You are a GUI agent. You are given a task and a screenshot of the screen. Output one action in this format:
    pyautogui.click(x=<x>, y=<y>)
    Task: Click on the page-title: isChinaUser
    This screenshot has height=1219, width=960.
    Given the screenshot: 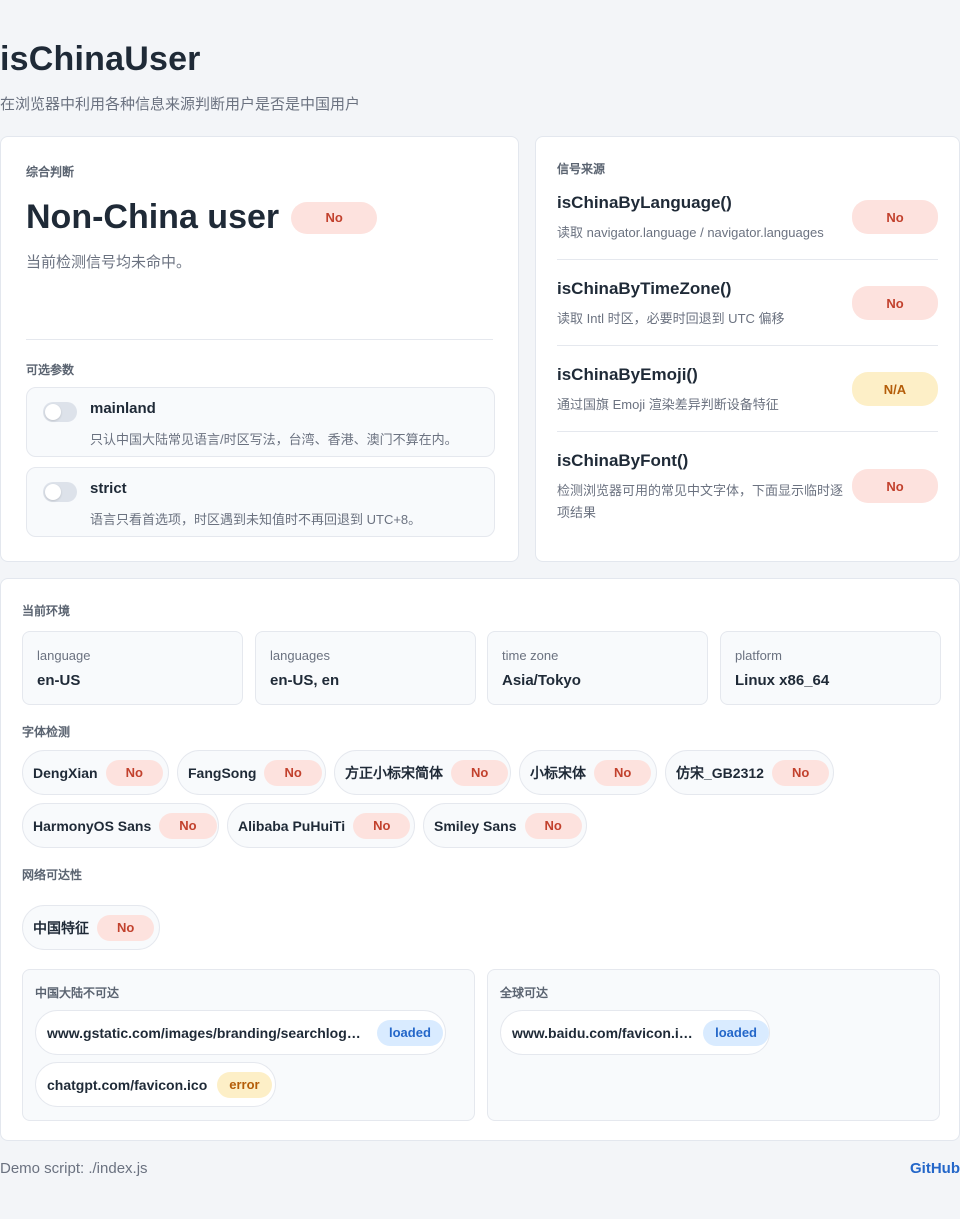 What is the action you would take?
    pyautogui.click(x=100, y=59)
    